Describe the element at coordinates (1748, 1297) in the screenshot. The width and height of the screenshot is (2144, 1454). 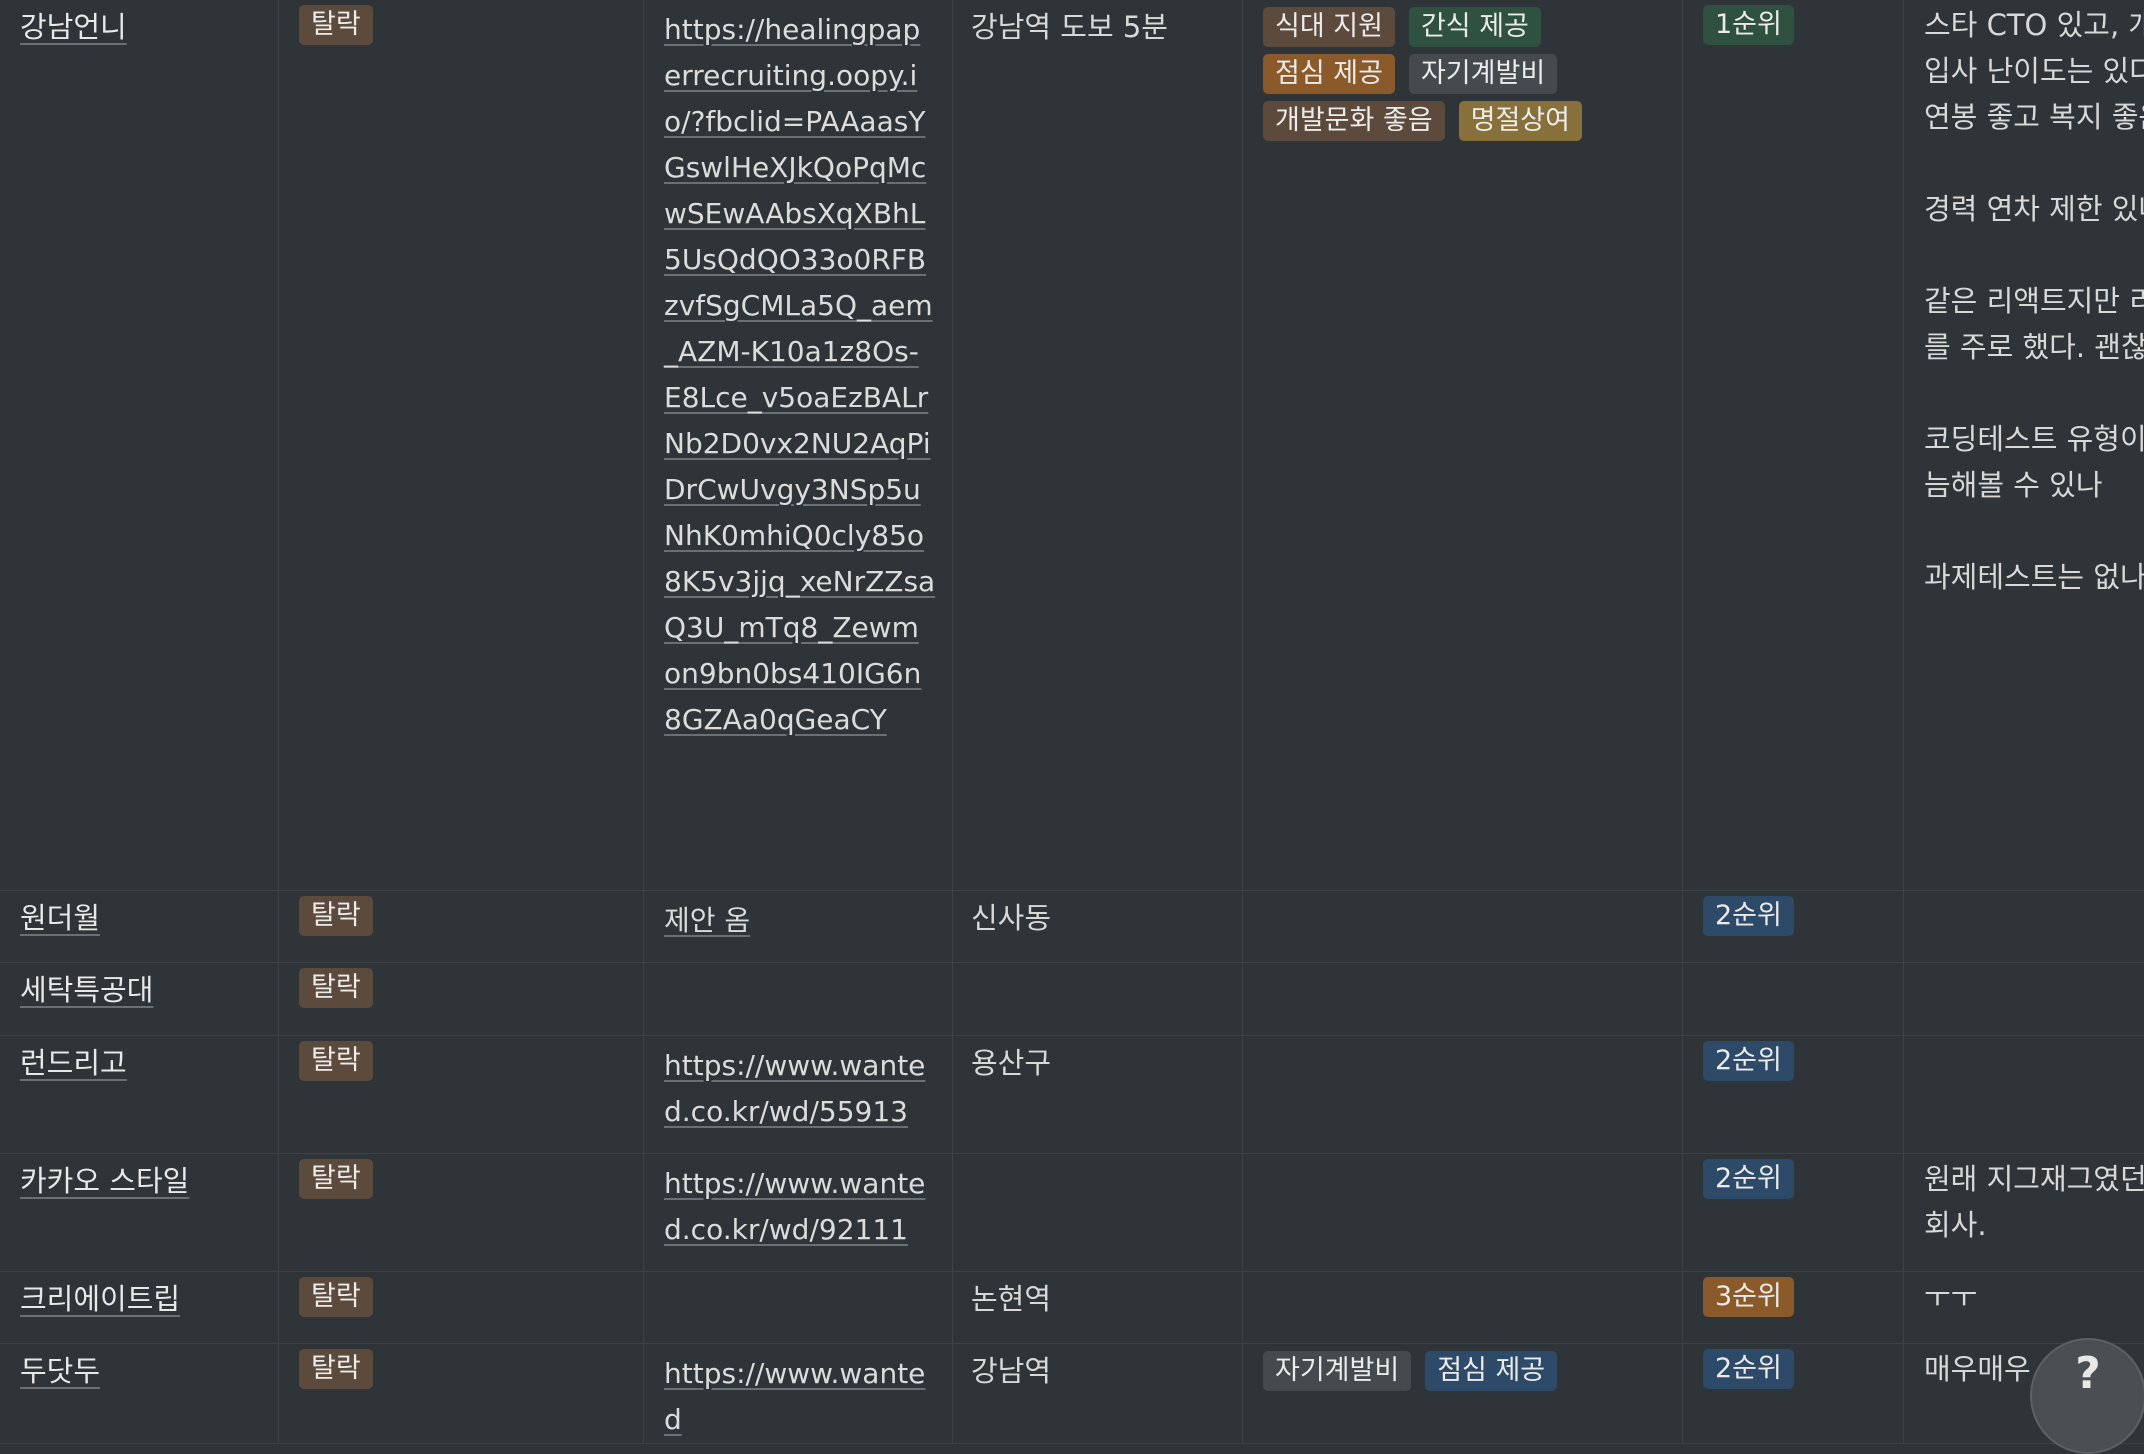
I see `priority-badge: 3순위` at that location.